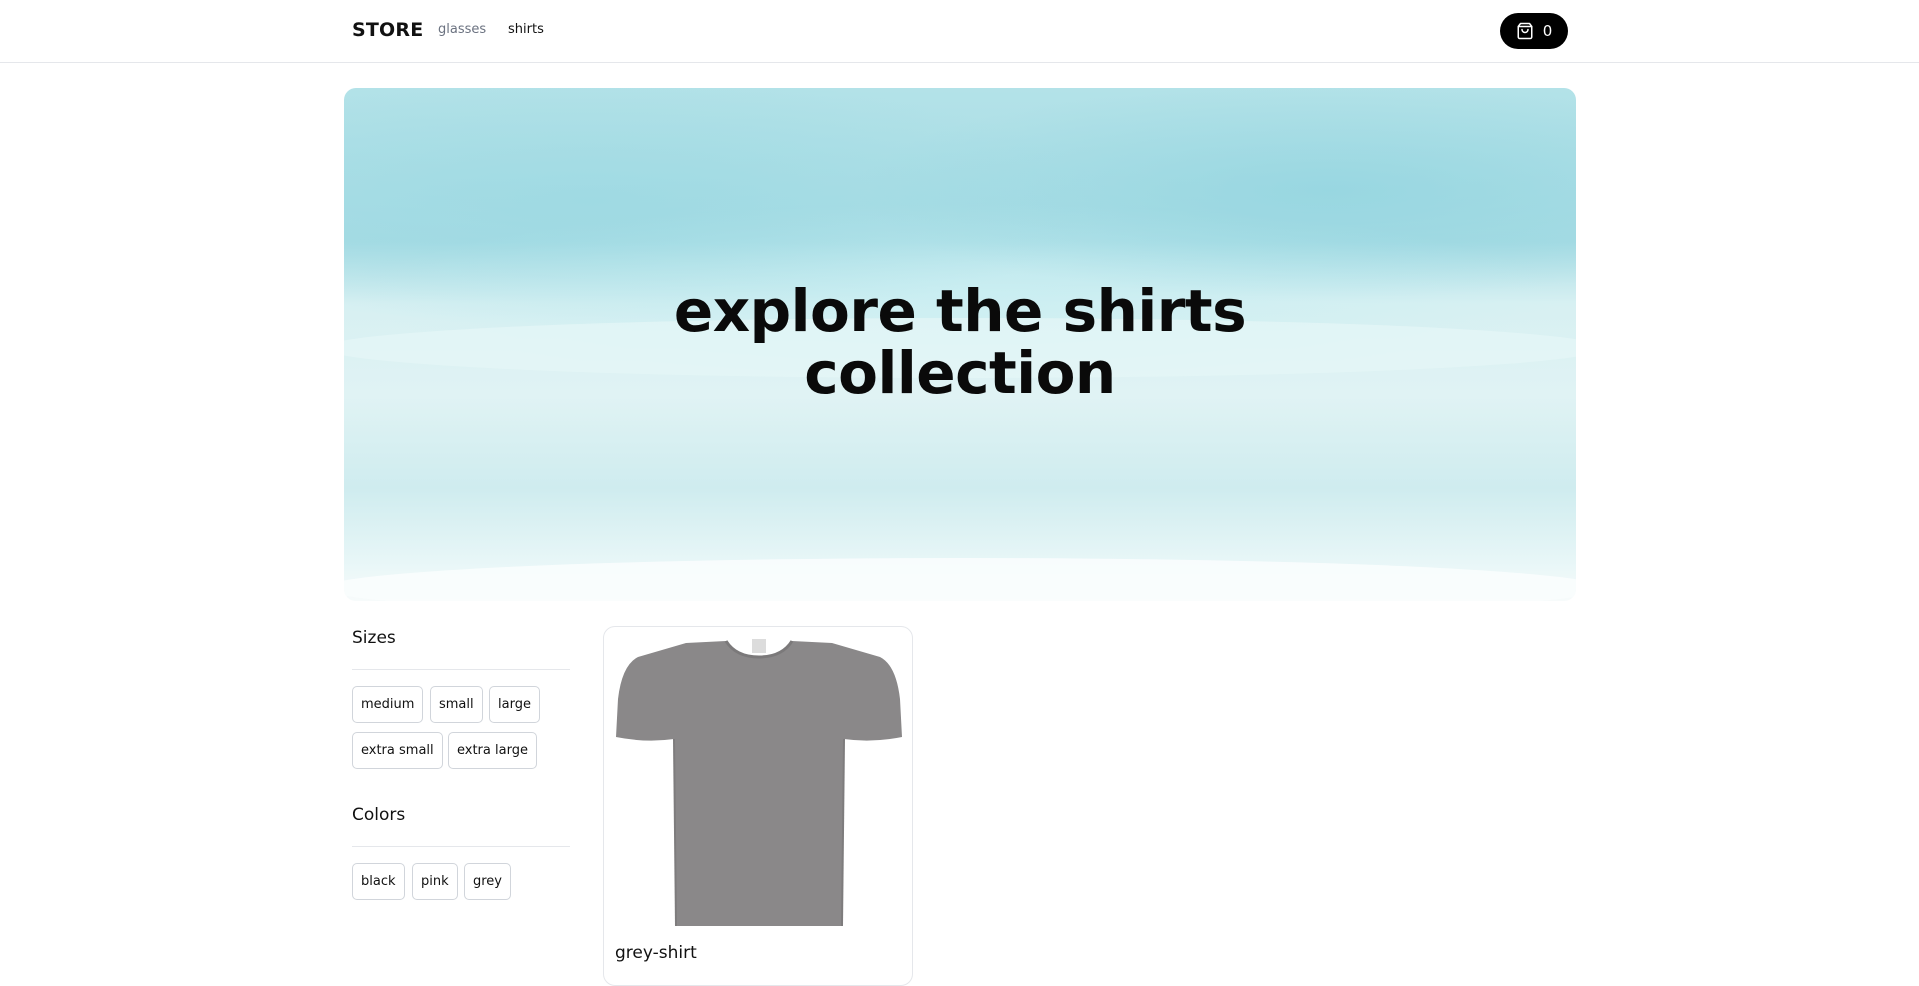  What do you see at coordinates (488, 881) in the screenshot?
I see `color-option-grey: grey` at bounding box center [488, 881].